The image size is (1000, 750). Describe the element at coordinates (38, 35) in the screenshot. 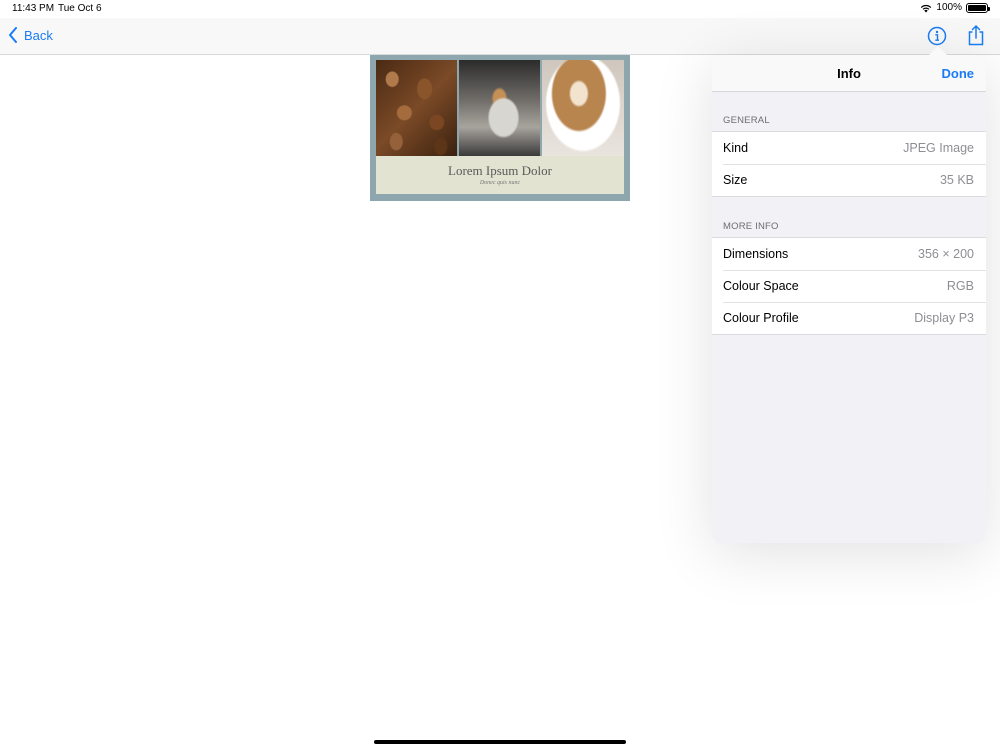

I see `back-label: Back` at that location.